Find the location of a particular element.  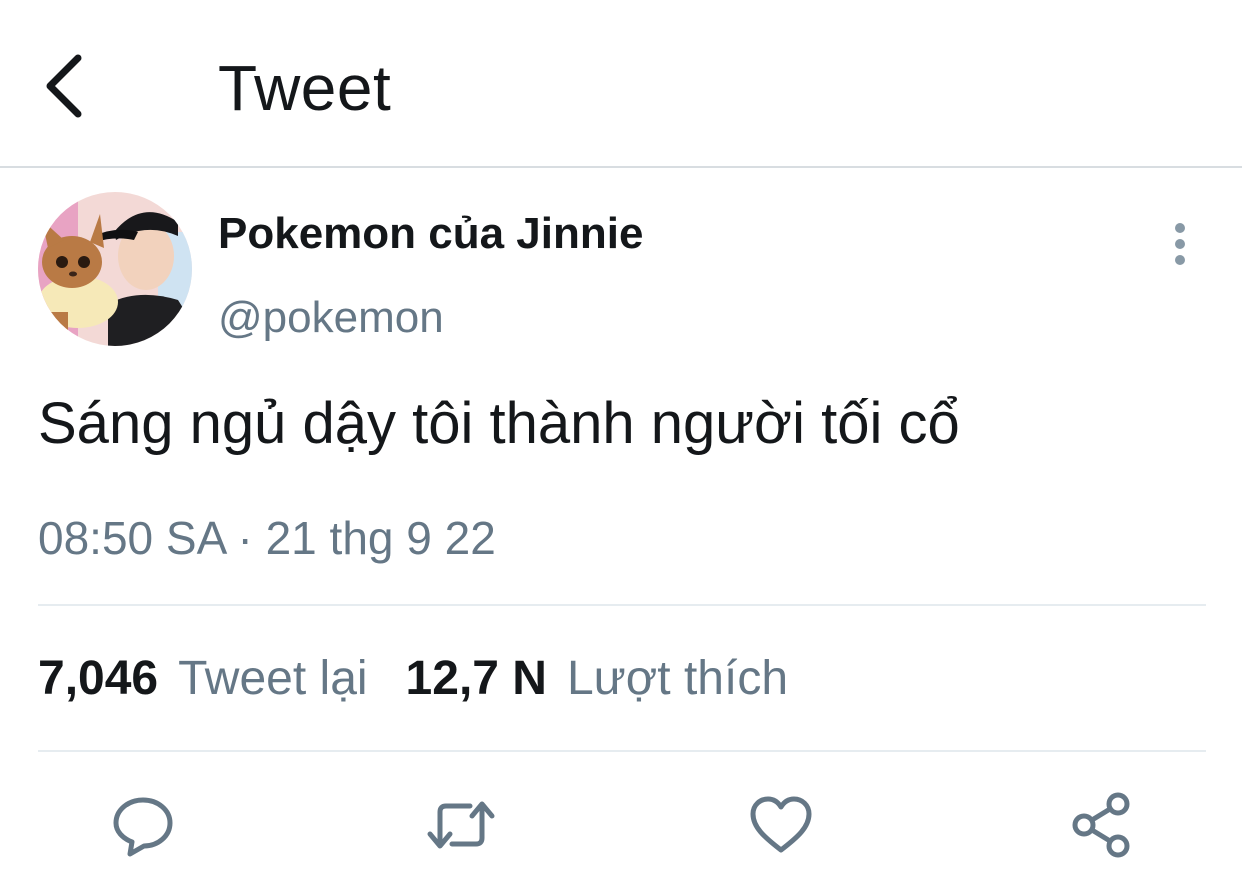

retweets-count: 7,046 is located at coordinates (98, 678).